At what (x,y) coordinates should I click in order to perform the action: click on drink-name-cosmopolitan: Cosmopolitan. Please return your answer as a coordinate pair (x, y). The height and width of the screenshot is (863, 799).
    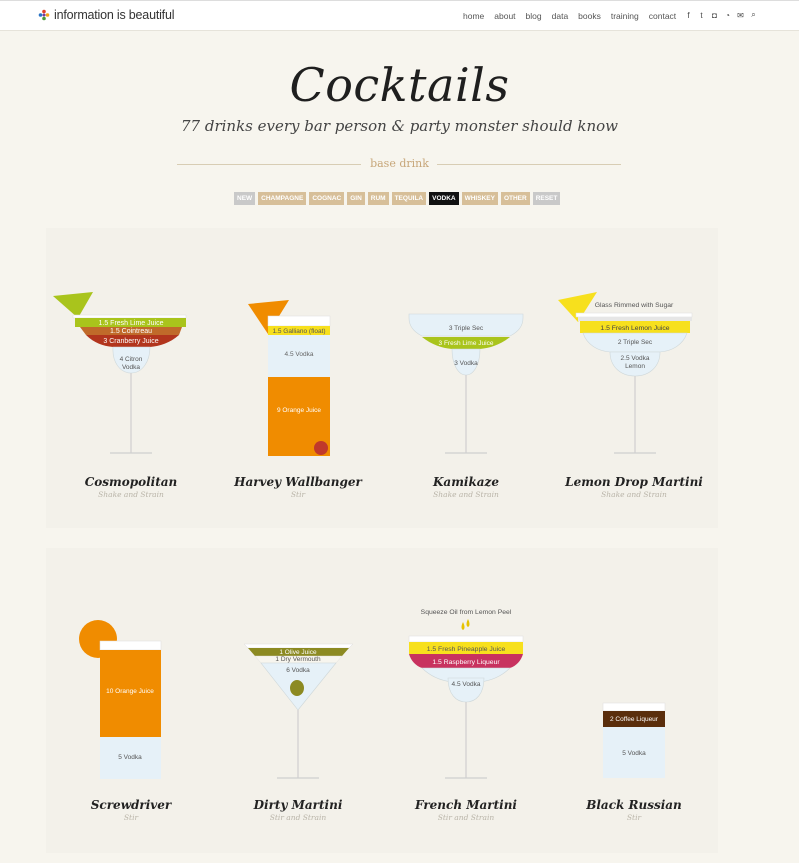
    Looking at the image, I should click on (131, 482).